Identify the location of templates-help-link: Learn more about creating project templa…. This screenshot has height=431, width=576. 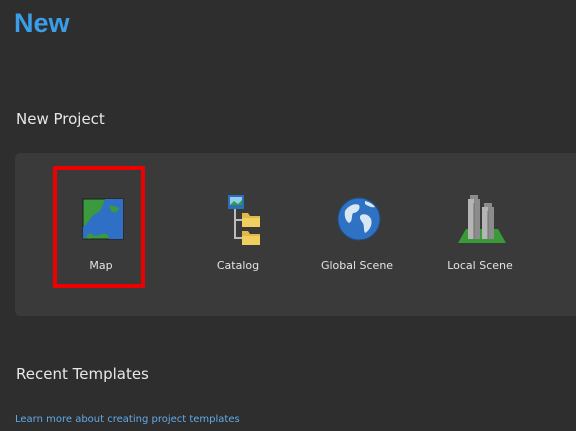
(127, 419).